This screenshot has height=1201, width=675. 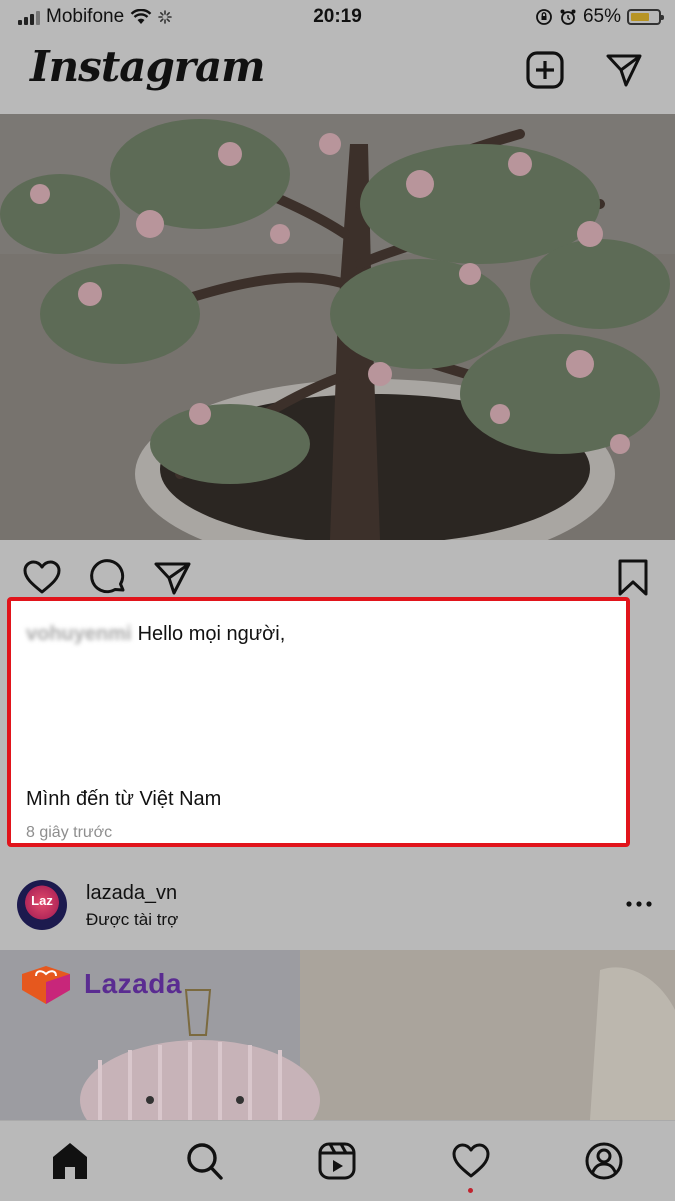 I want to click on direct-message-icon, so click(x=624, y=70).